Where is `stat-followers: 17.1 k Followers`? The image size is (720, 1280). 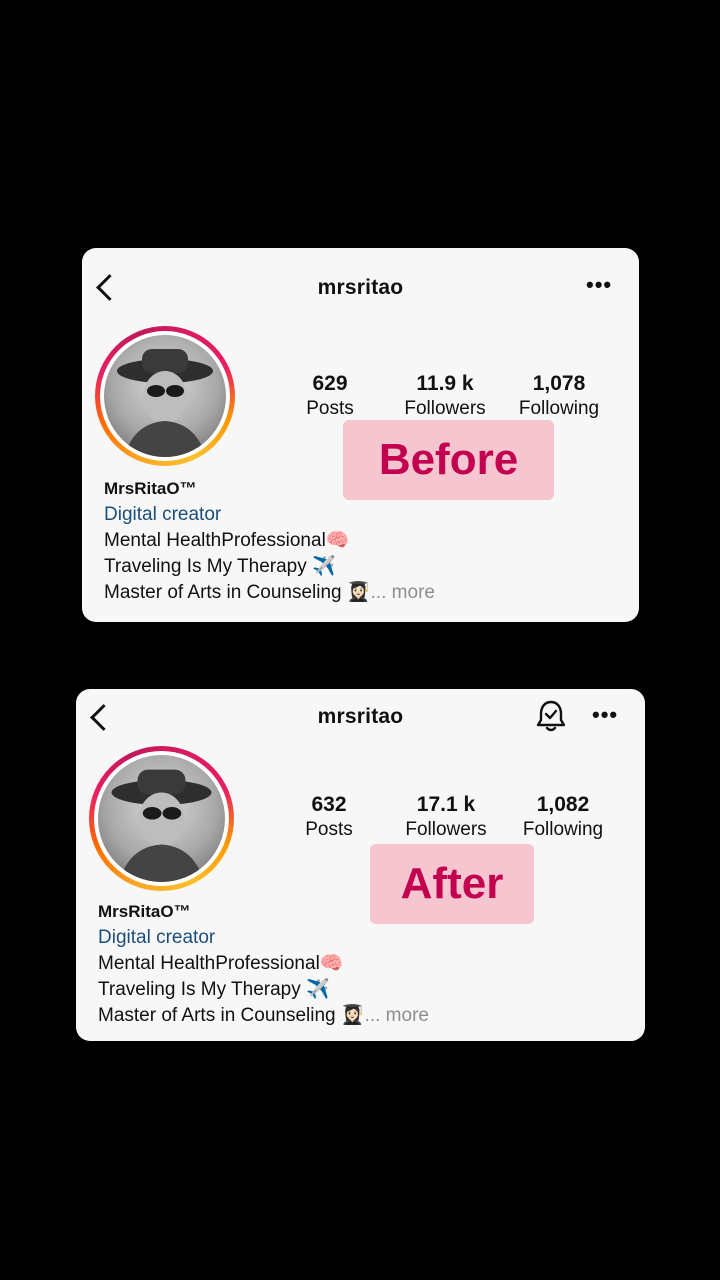 stat-followers: 17.1 k Followers is located at coordinates (446, 817).